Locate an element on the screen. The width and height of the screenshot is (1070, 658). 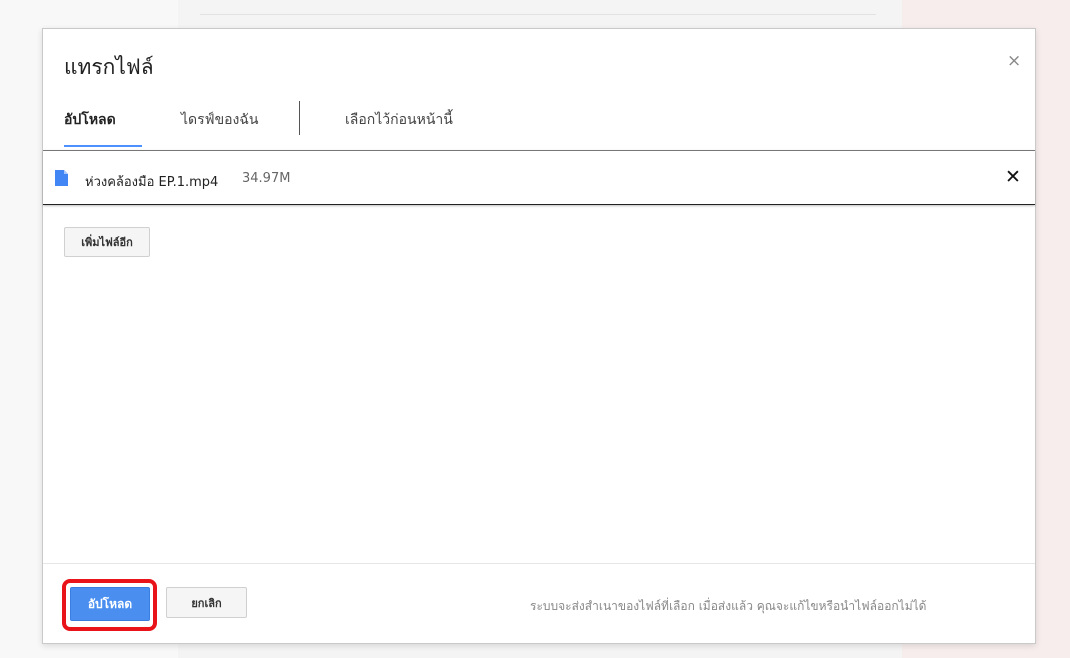
tab-my-drive: ไดรฟ์ของฉัน is located at coordinates (220, 120).